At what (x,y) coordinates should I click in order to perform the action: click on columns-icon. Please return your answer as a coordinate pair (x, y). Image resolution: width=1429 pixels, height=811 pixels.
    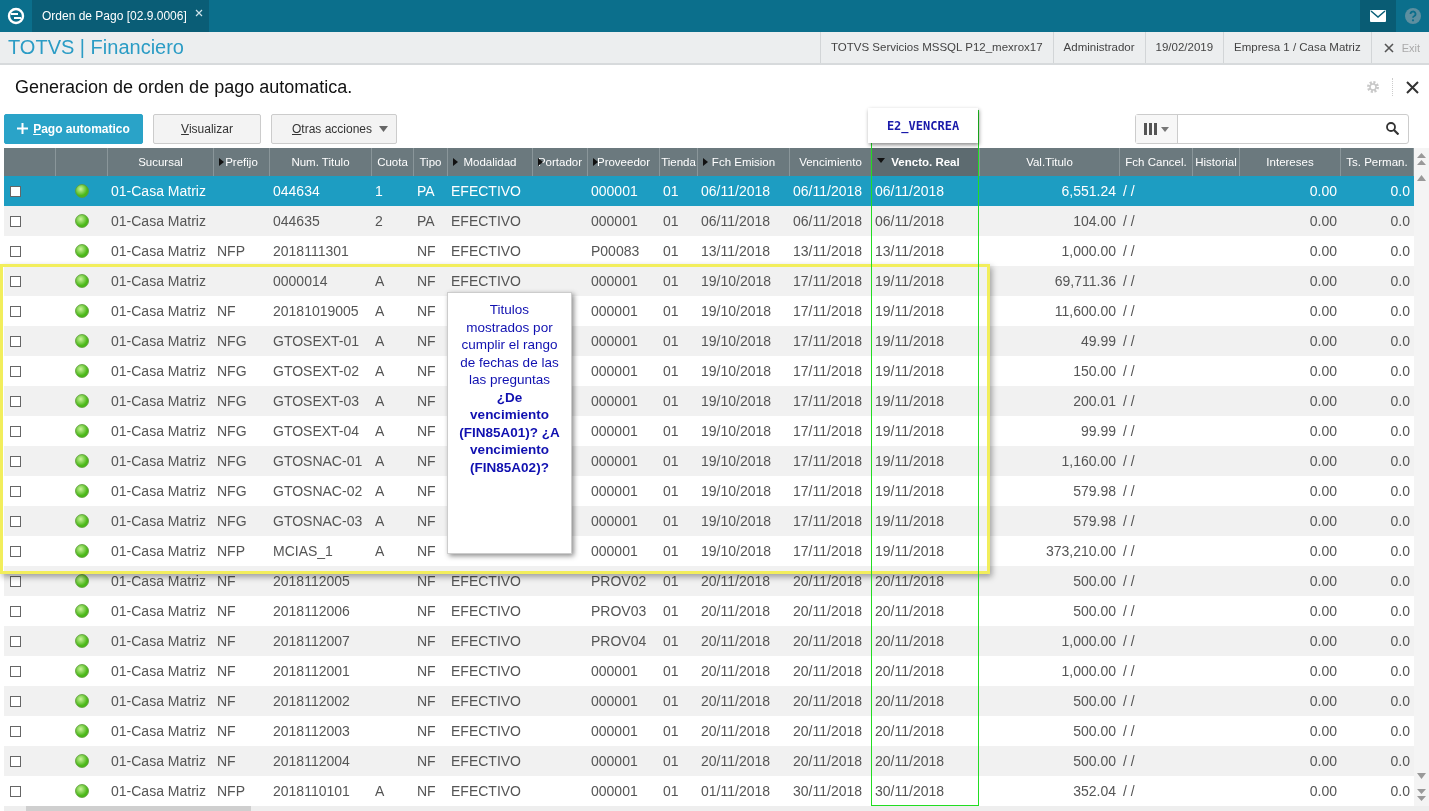
    Looking at the image, I should click on (1156, 128).